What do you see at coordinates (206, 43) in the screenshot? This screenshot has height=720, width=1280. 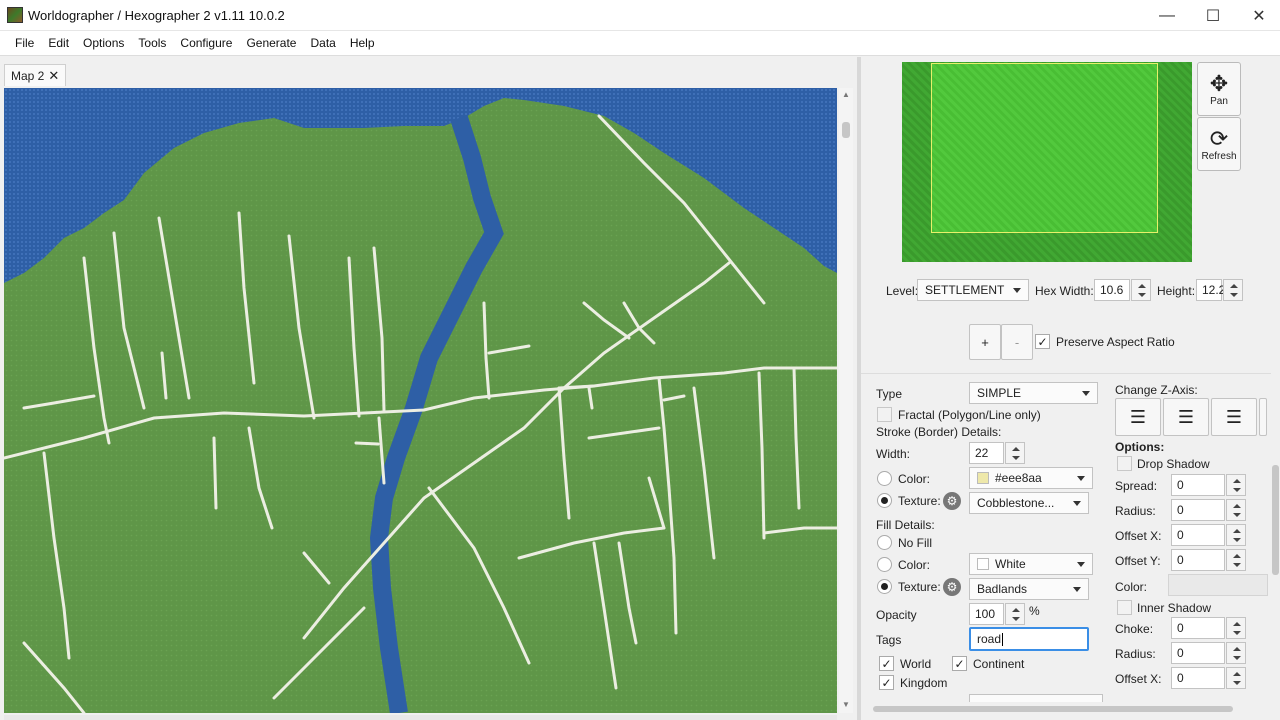 I see `menu-configure: Configure` at bounding box center [206, 43].